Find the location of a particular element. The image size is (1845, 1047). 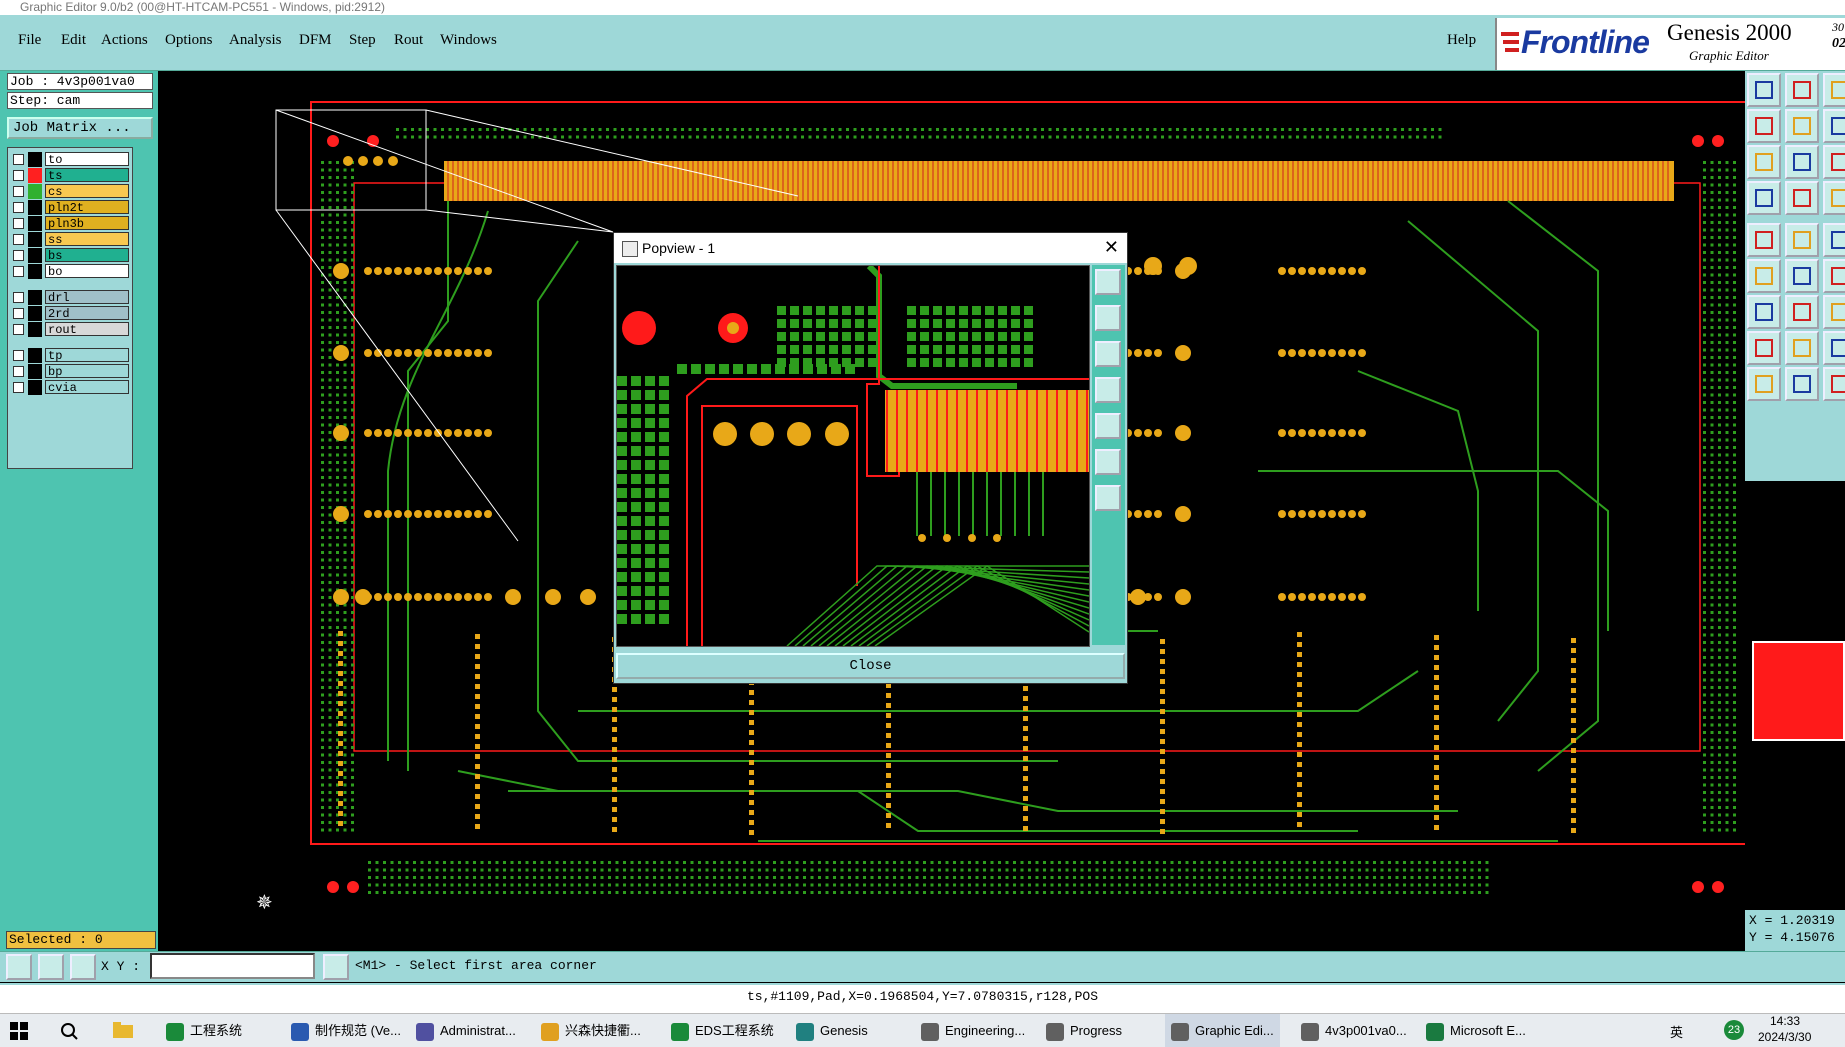

layer-row: pln2t is located at coordinates (70, 207).